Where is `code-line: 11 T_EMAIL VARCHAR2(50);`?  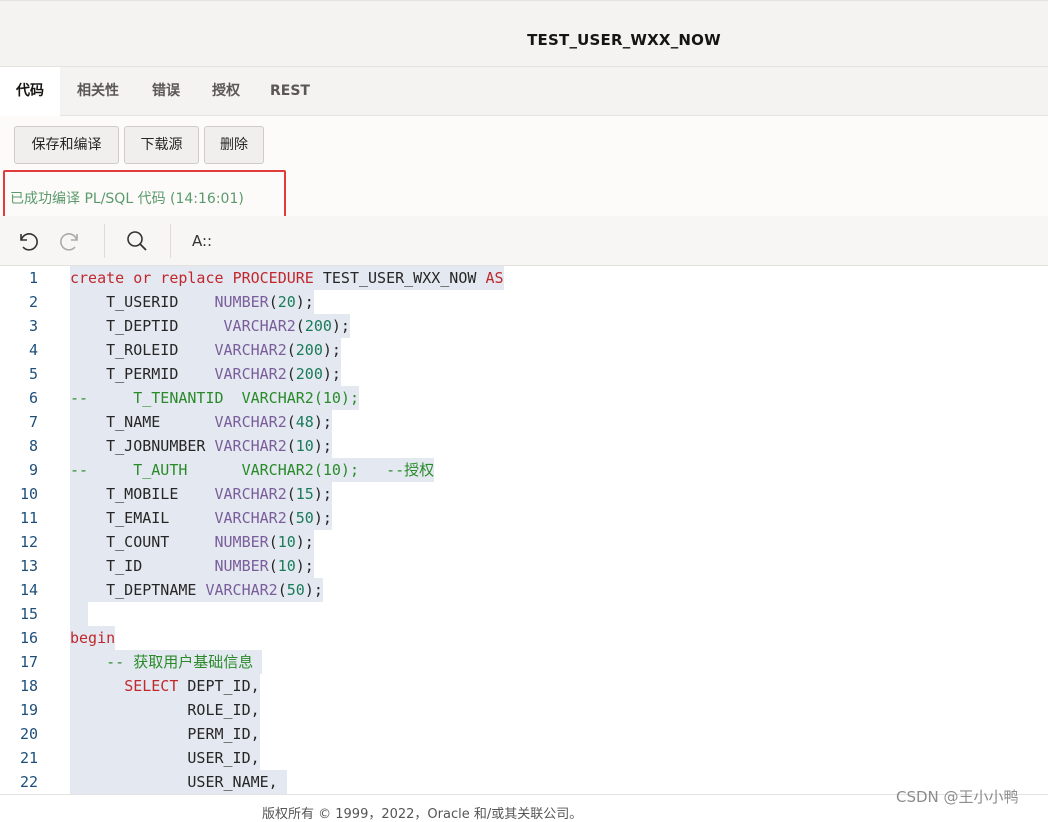
code-line: 11 T_EMAIL VARCHAR2(50); is located at coordinates (524, 518).